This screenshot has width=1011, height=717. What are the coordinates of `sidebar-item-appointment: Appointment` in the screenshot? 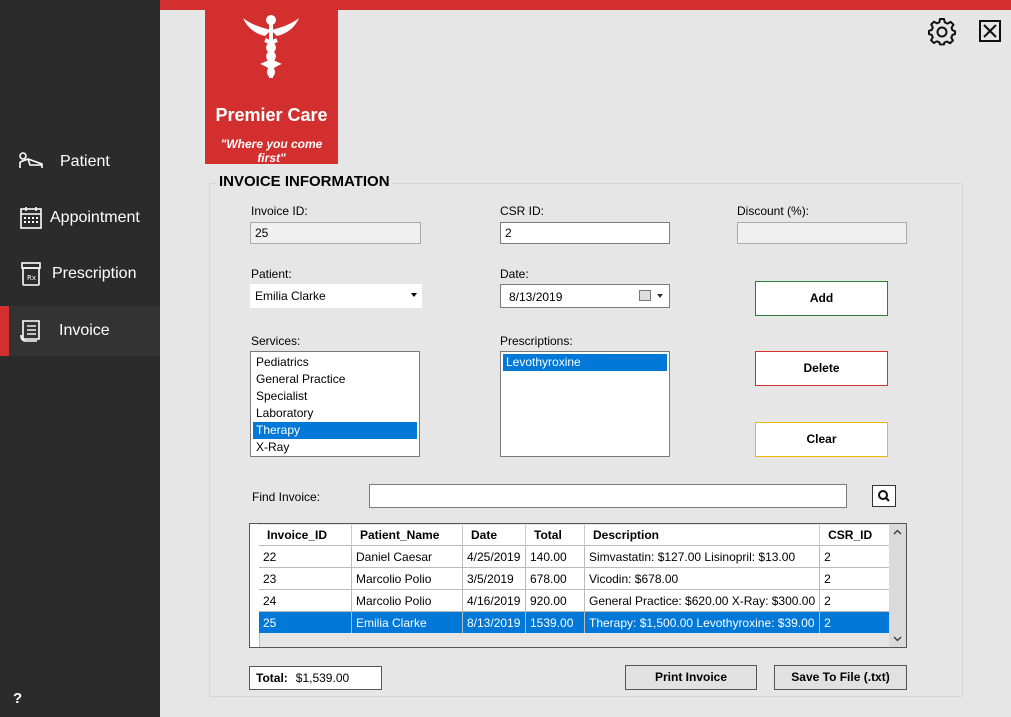 It's located at (80, 218).